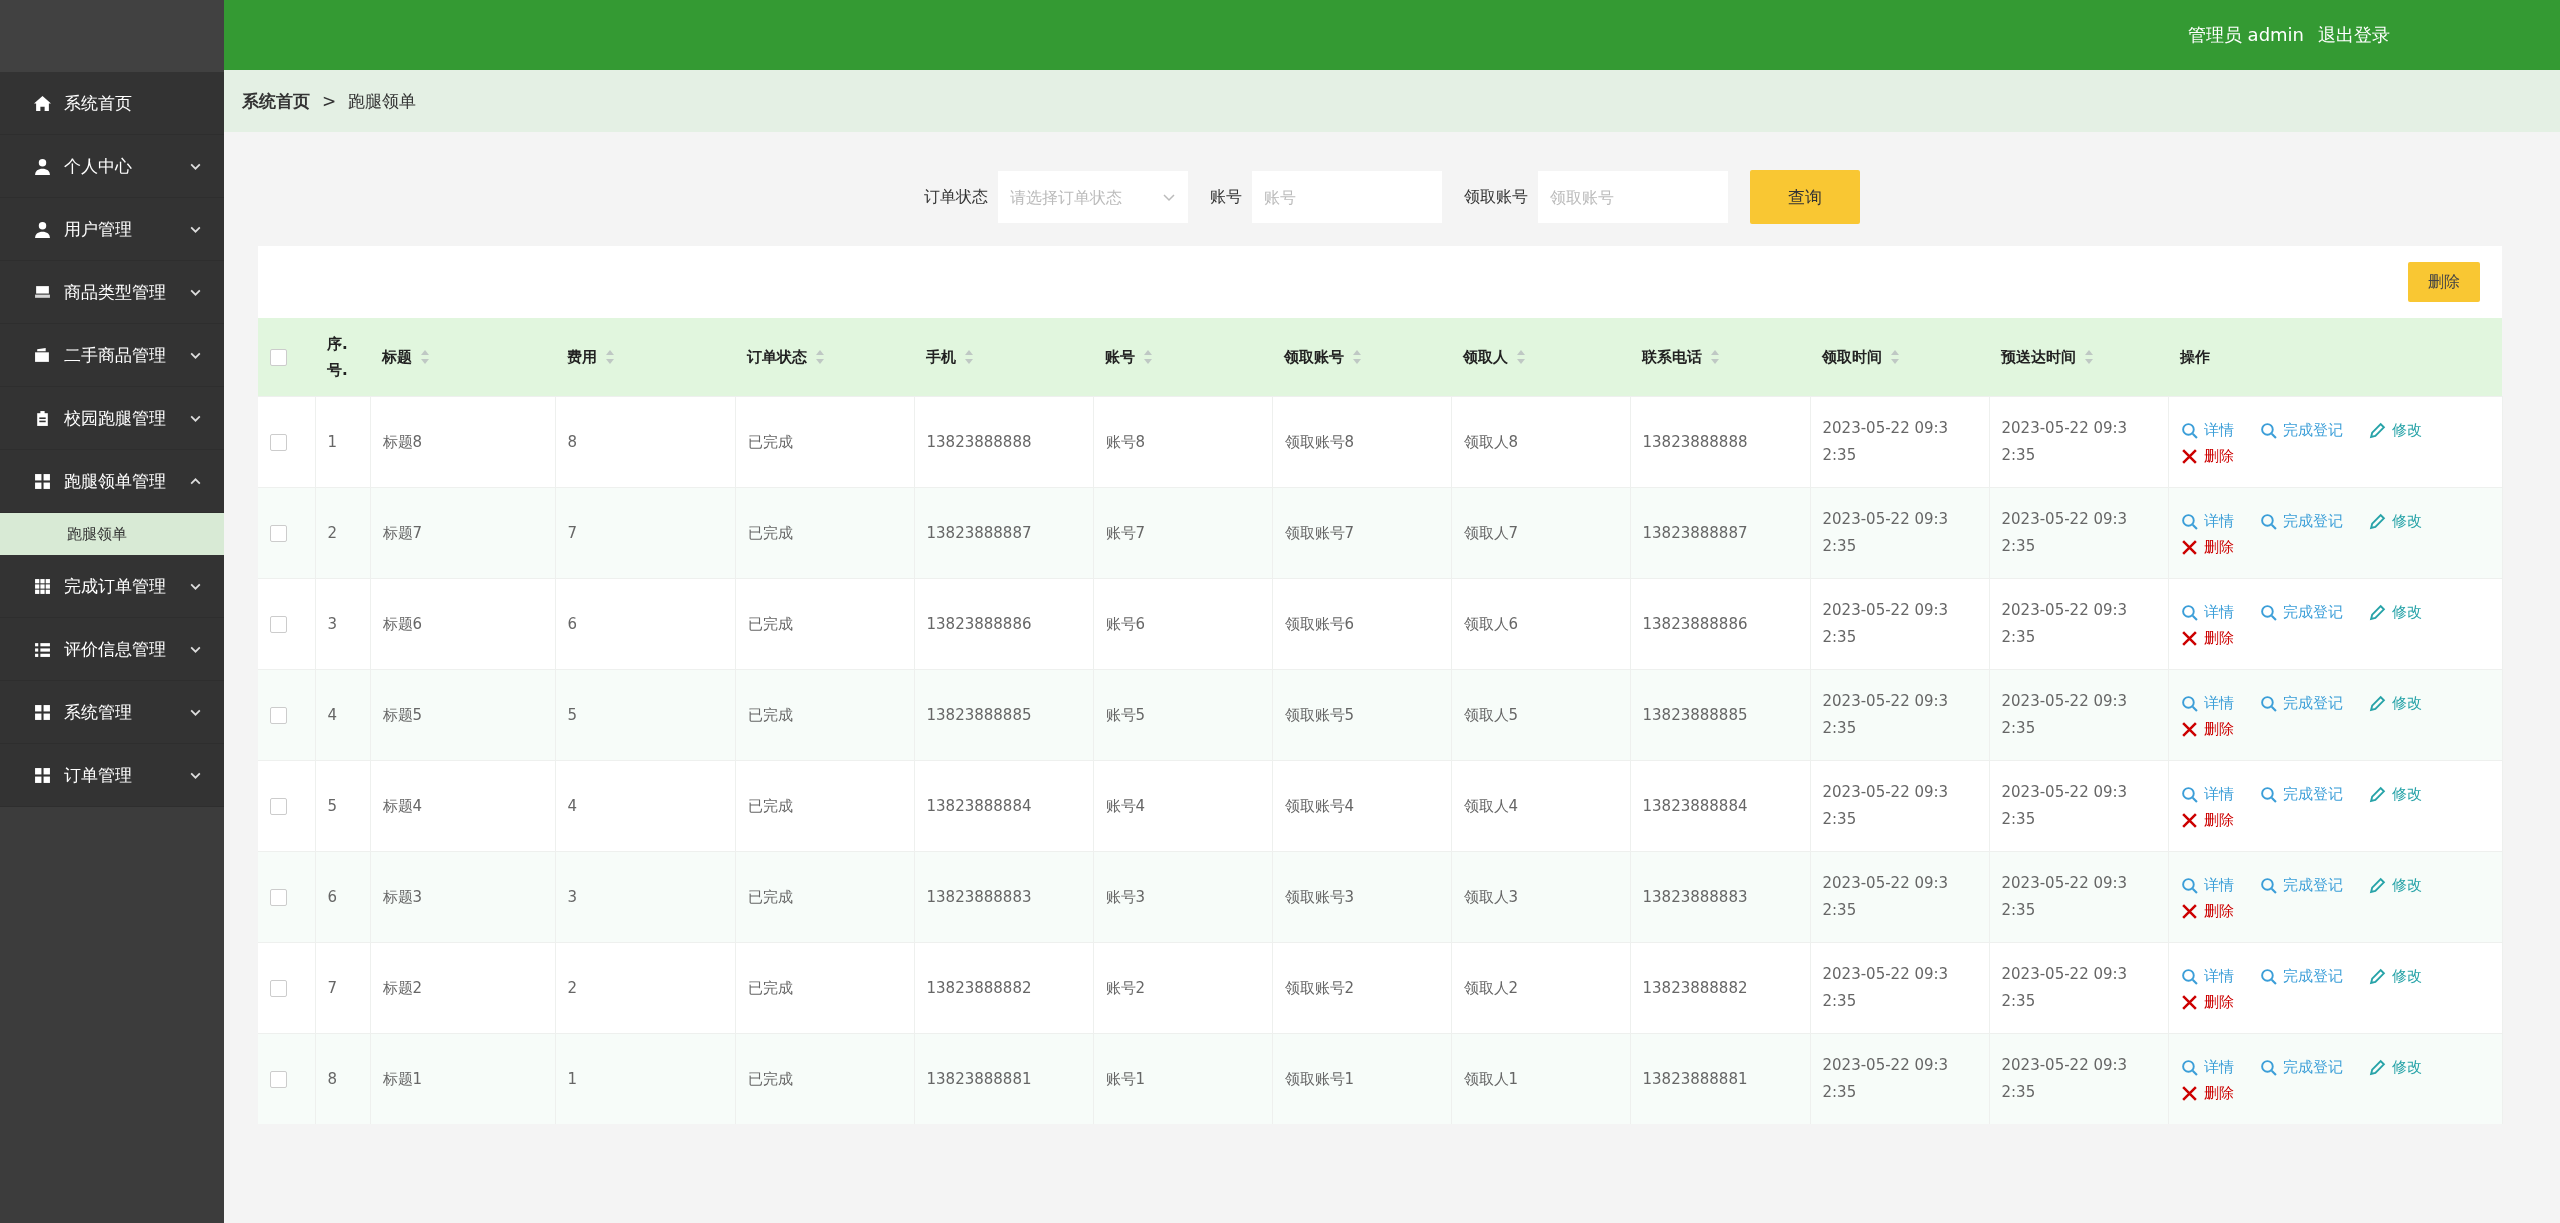 This screenshot has width=2560, height=1223. I want to click on sidebar-item: 用户管理, so click(112, 229).